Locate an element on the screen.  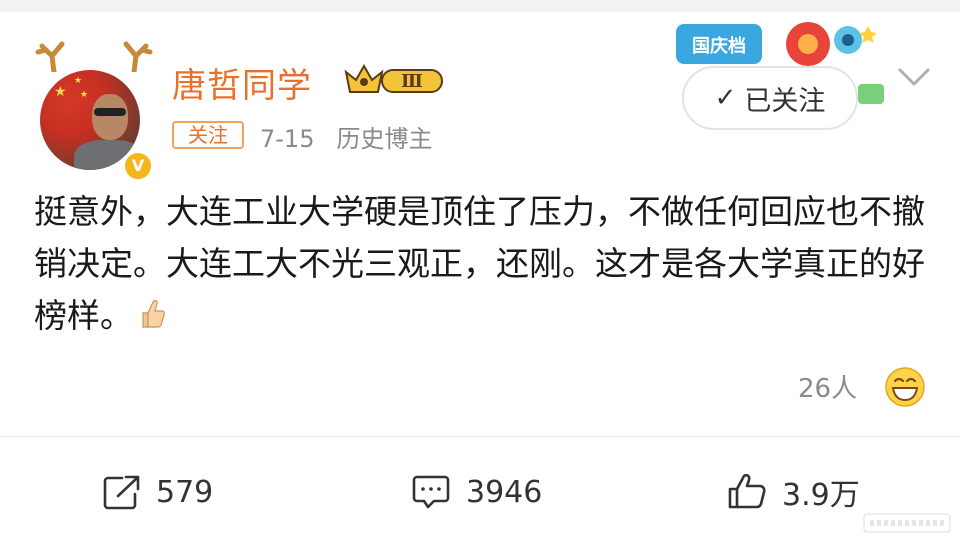
check-icon: ✓ is located at coordinates (725, 98).